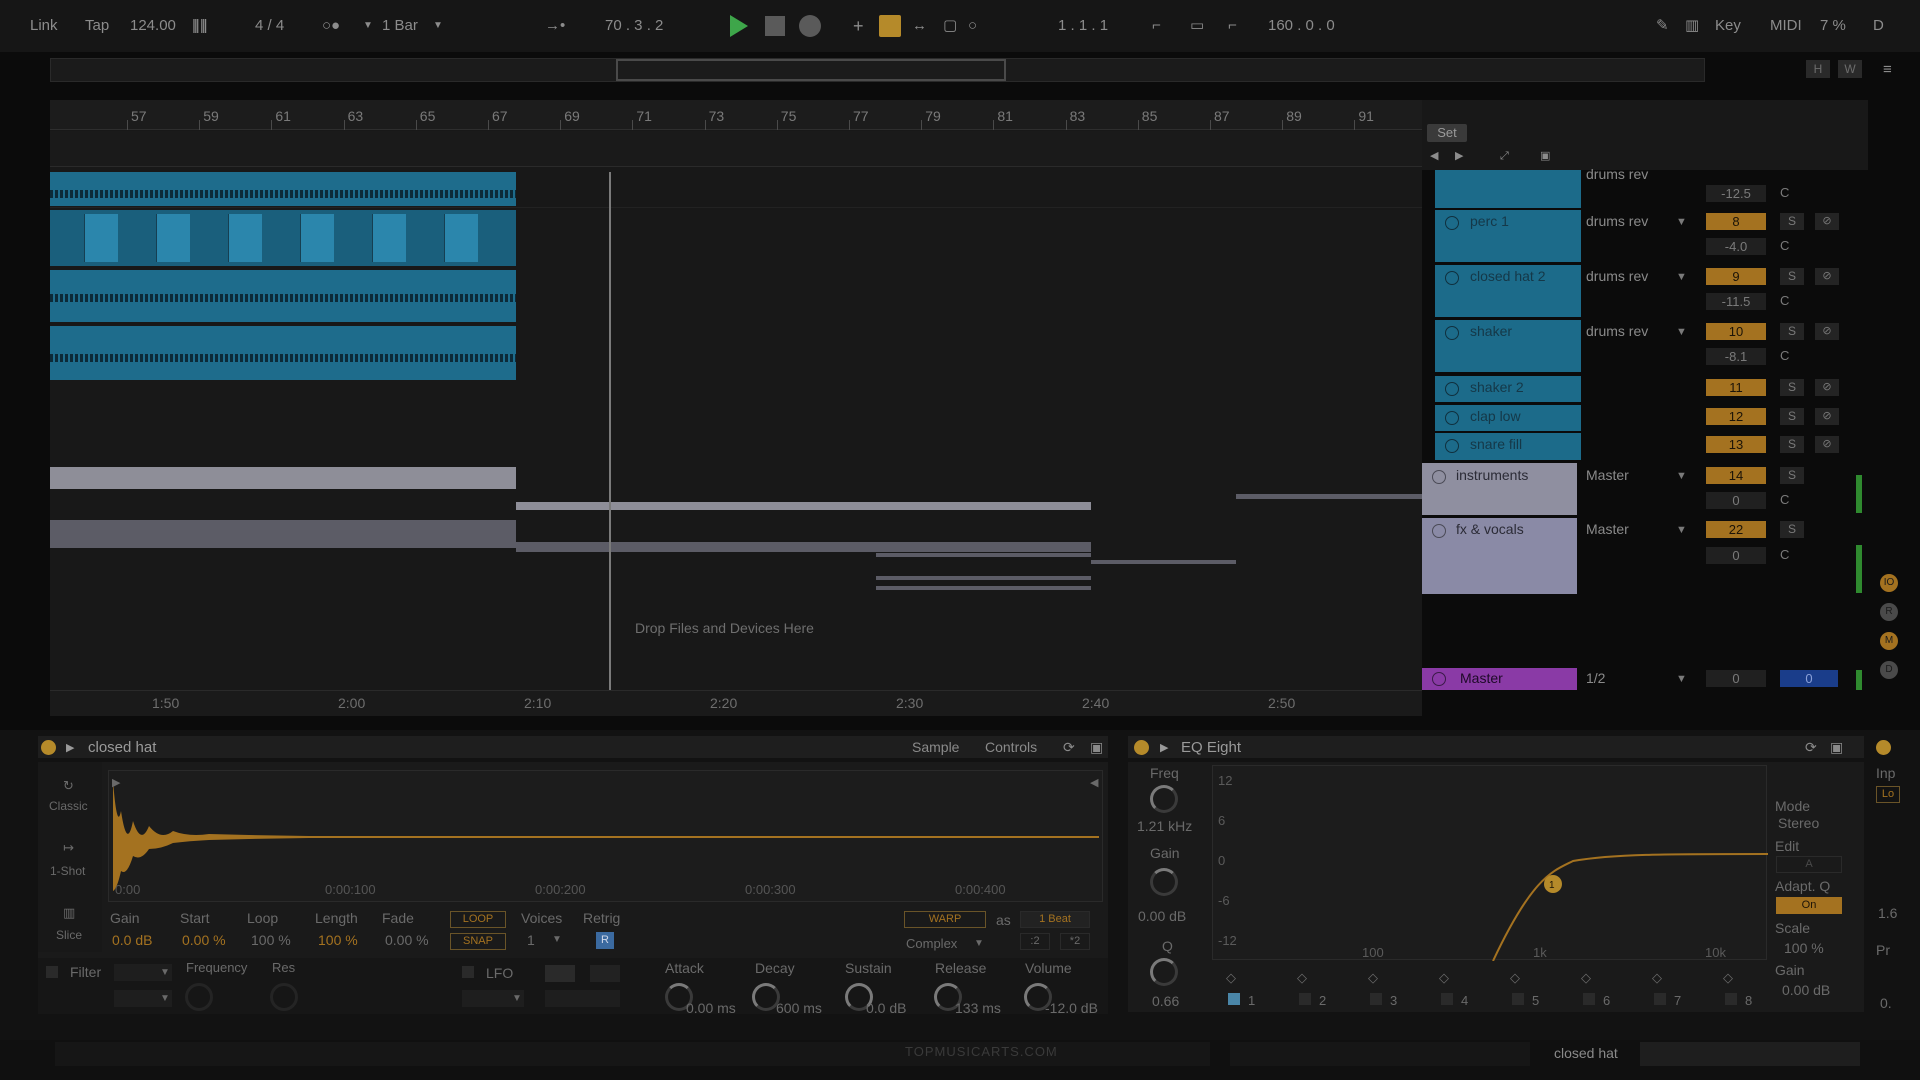 The width and height of the screenshot is (1920, 1080). I want to click on play-icon, so click(739, 26).